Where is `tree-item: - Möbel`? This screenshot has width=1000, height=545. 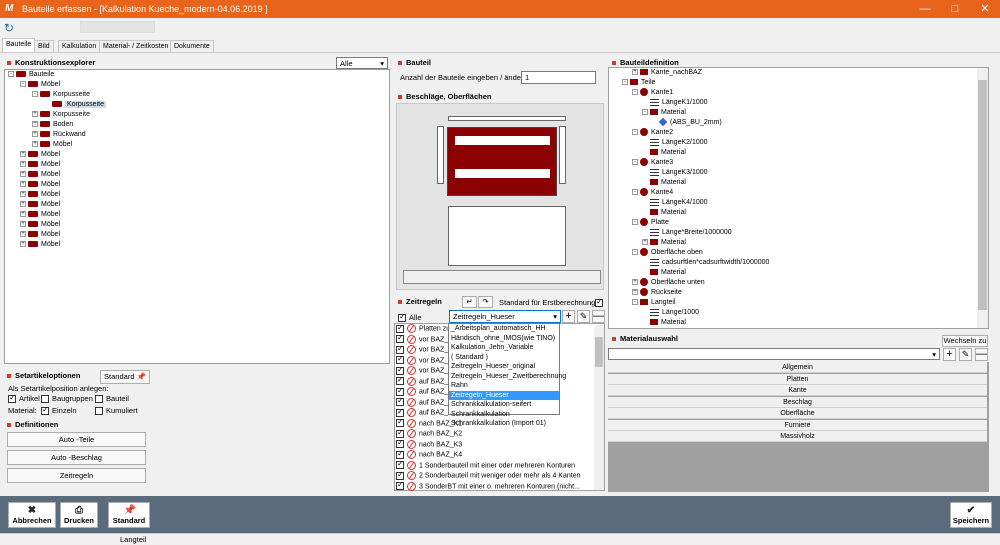 tree-item: - Möbel is located at coordinates (40, 85).